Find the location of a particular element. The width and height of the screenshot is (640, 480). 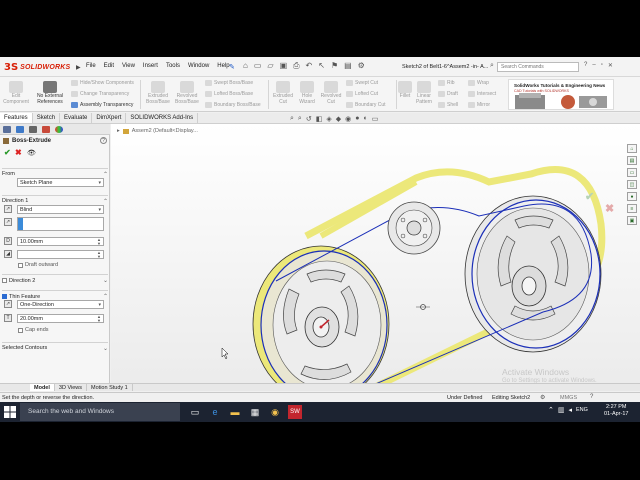

tab-model: Model is located at coordinates (42, 387).